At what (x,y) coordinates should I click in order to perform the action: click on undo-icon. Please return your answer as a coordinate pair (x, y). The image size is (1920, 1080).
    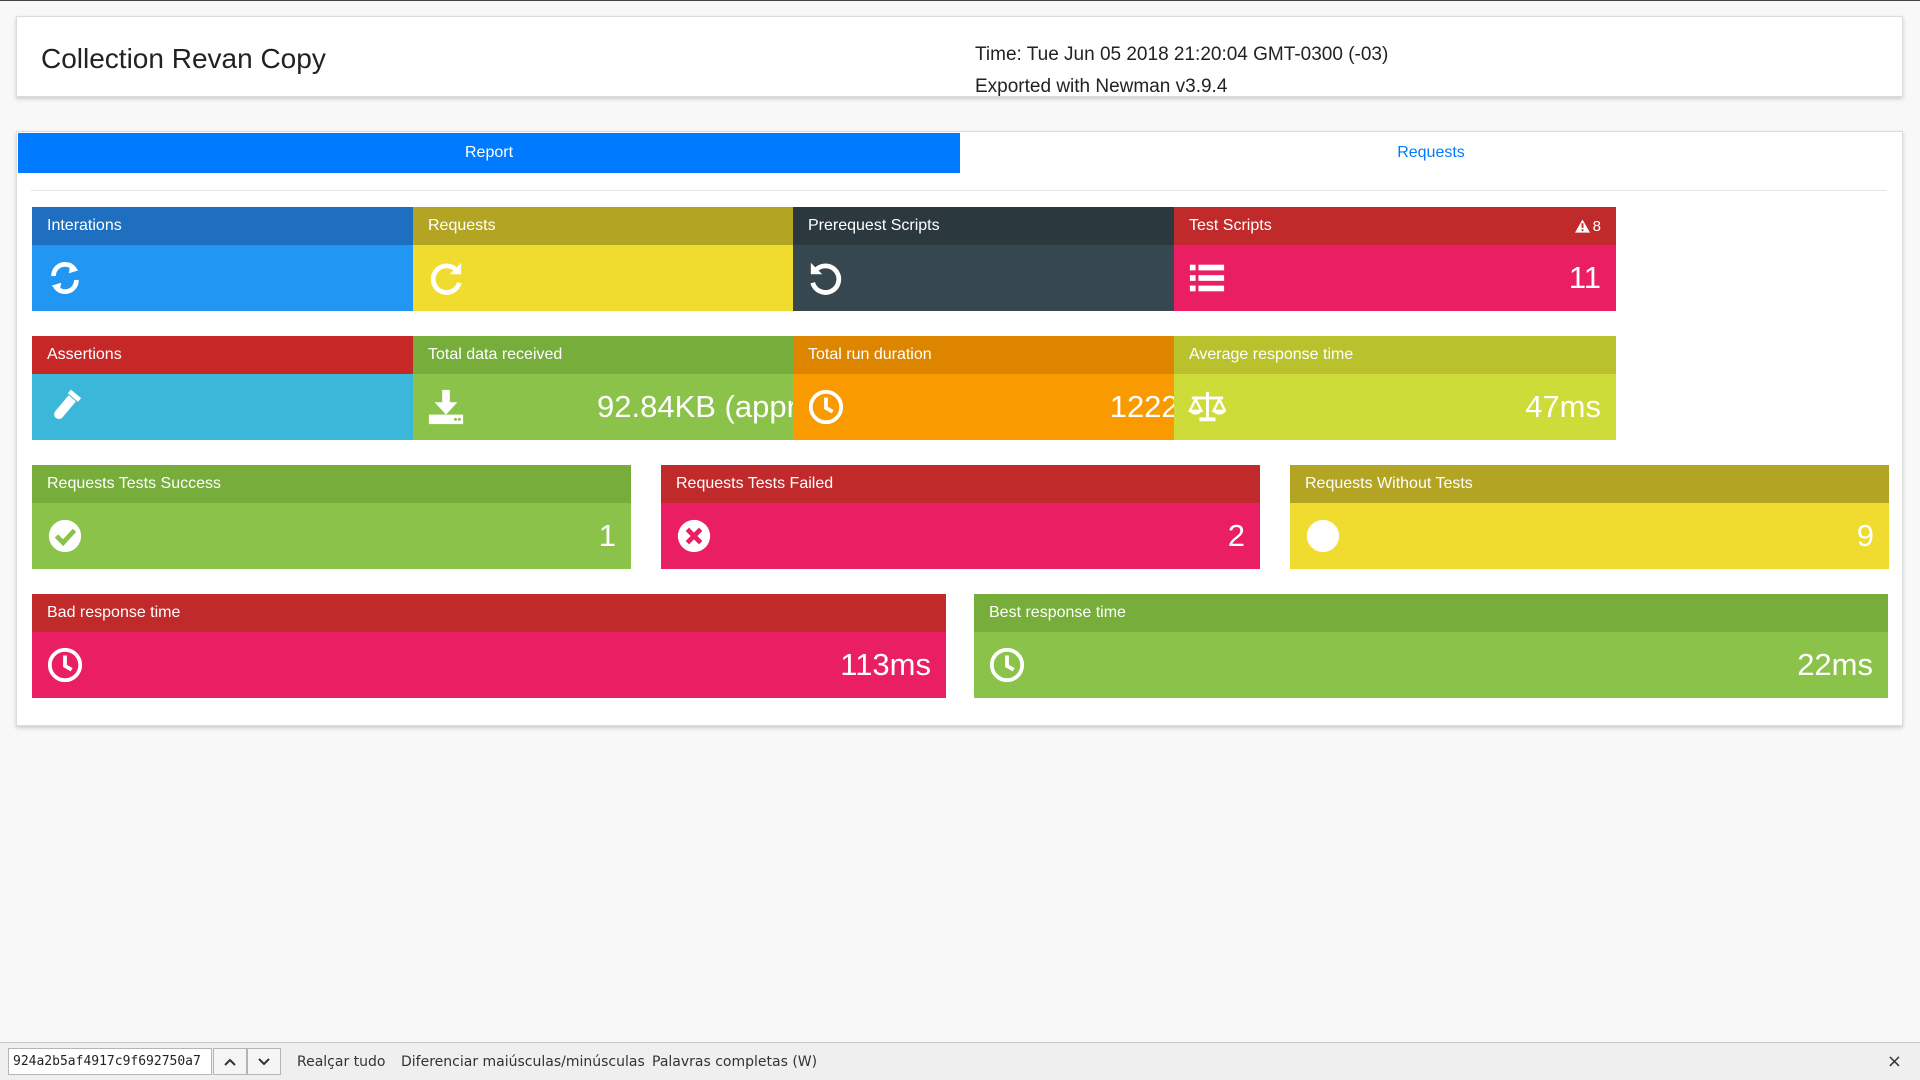
    Looking at the image, I should click on (826, 278).